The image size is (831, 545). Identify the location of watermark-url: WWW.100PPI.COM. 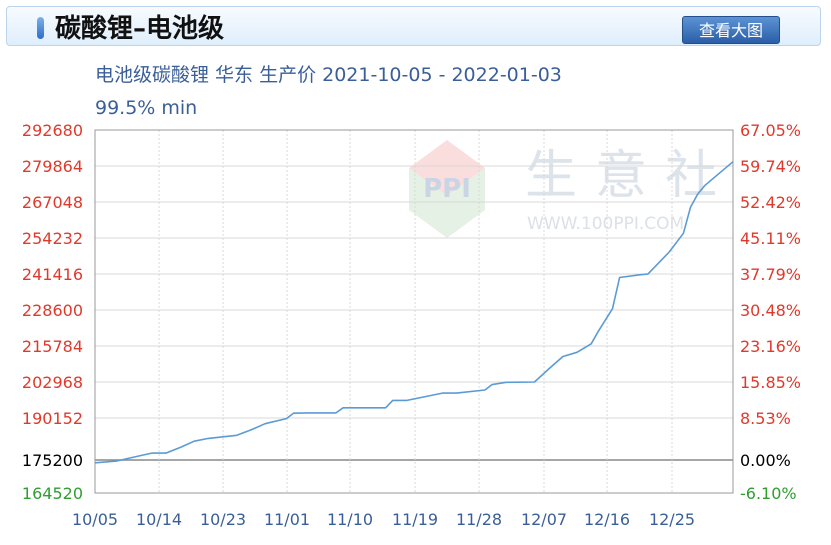
(605, 224).